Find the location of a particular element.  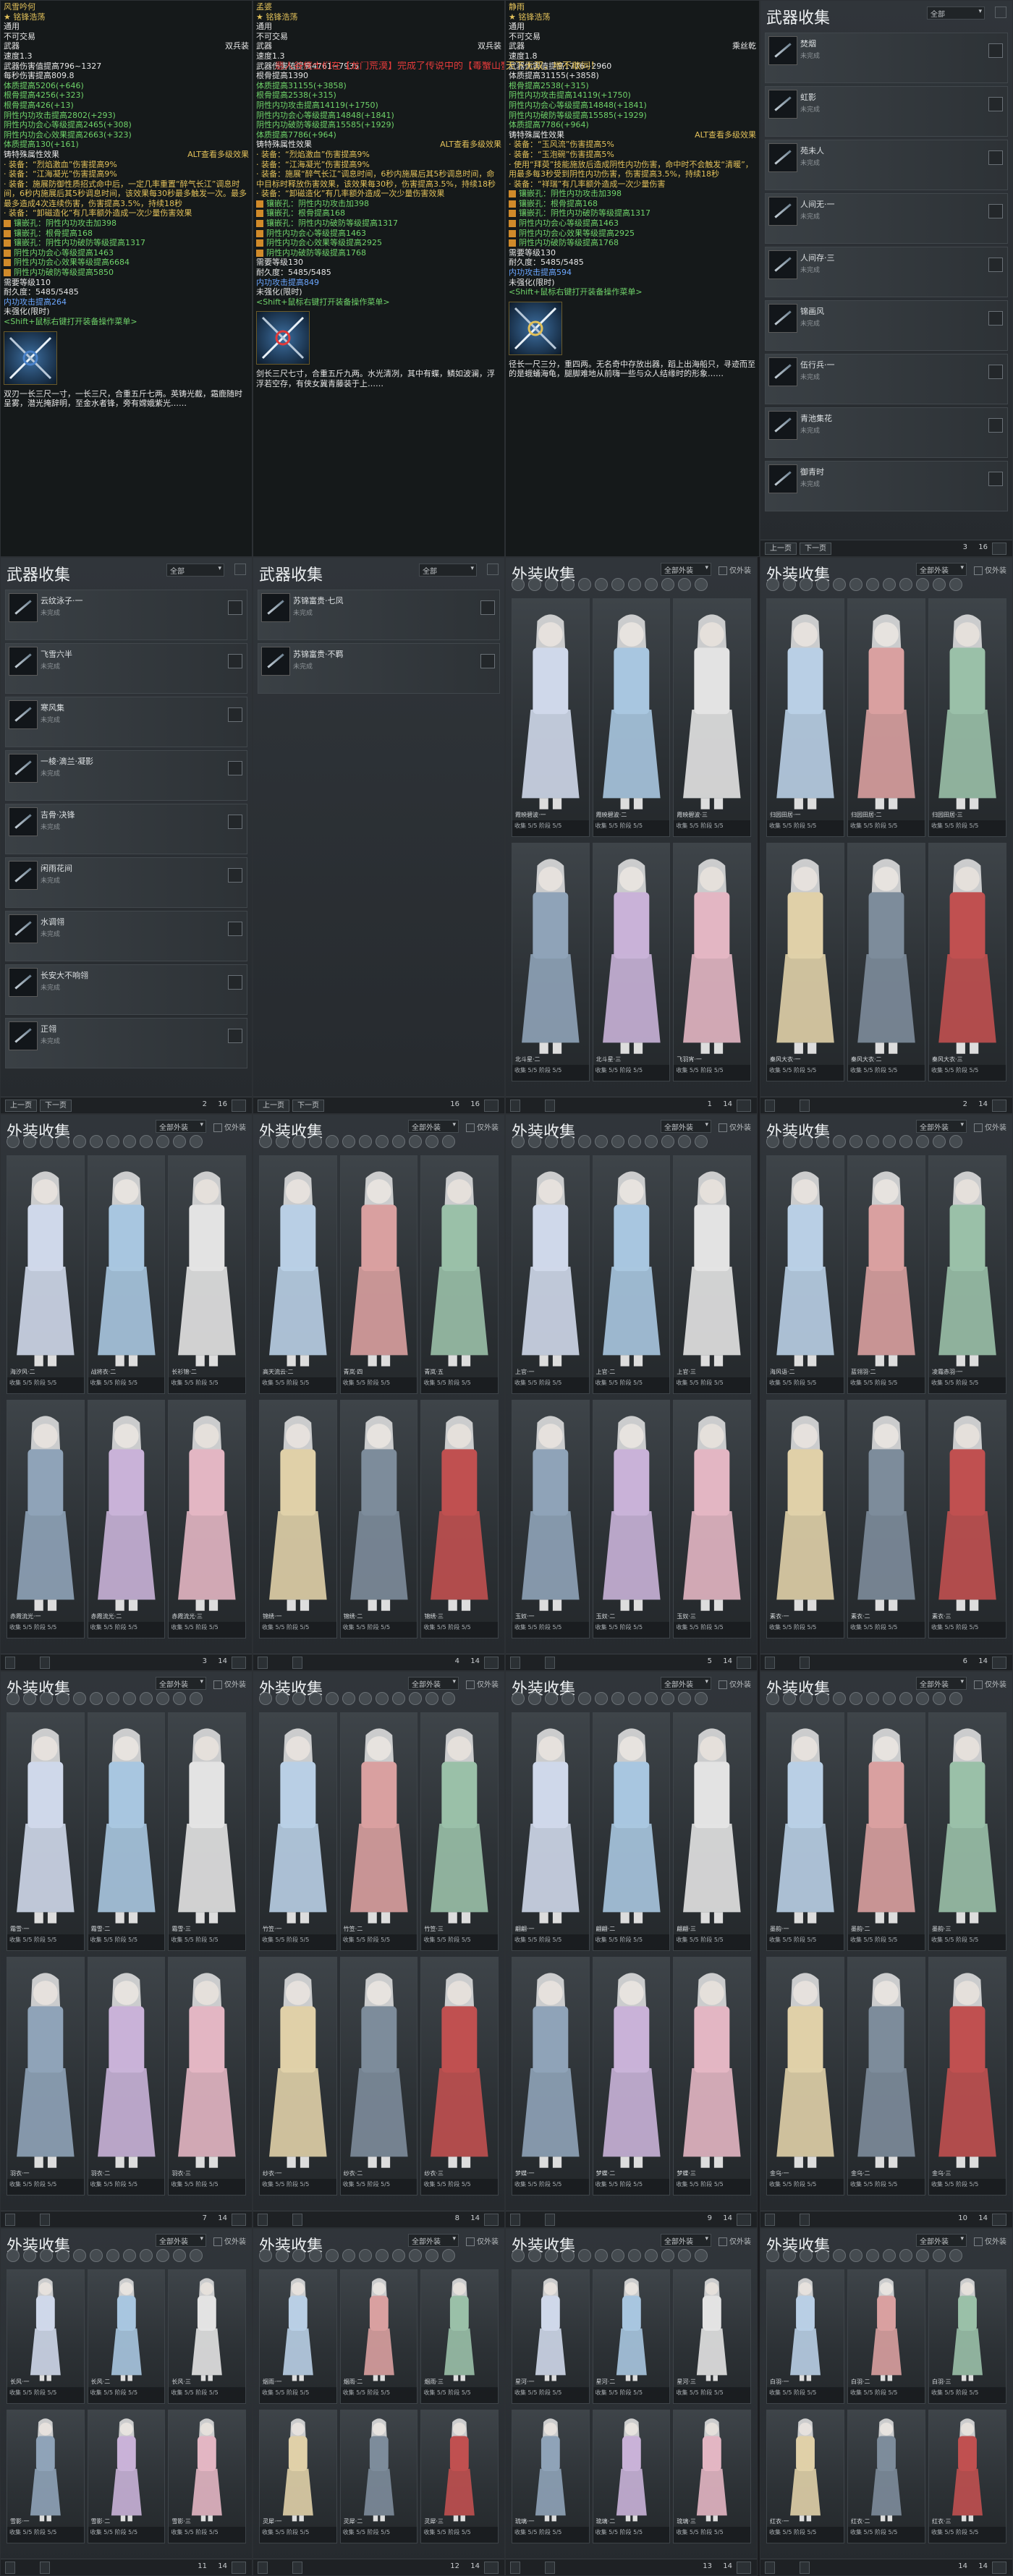

weapon-item: 水调翎 未完成 is located at coordinates (126, 936).